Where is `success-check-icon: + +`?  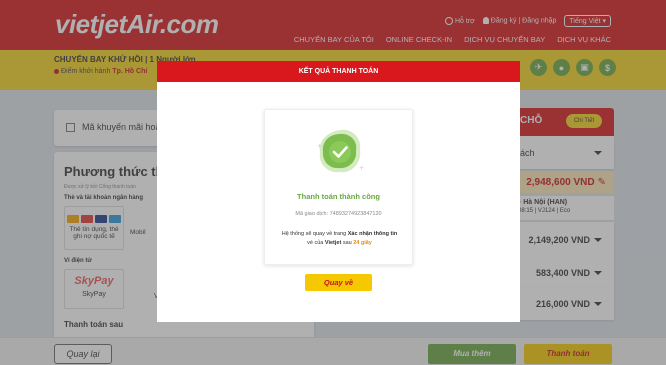
success-check-icon: + + is located at coordinates (340, 151).